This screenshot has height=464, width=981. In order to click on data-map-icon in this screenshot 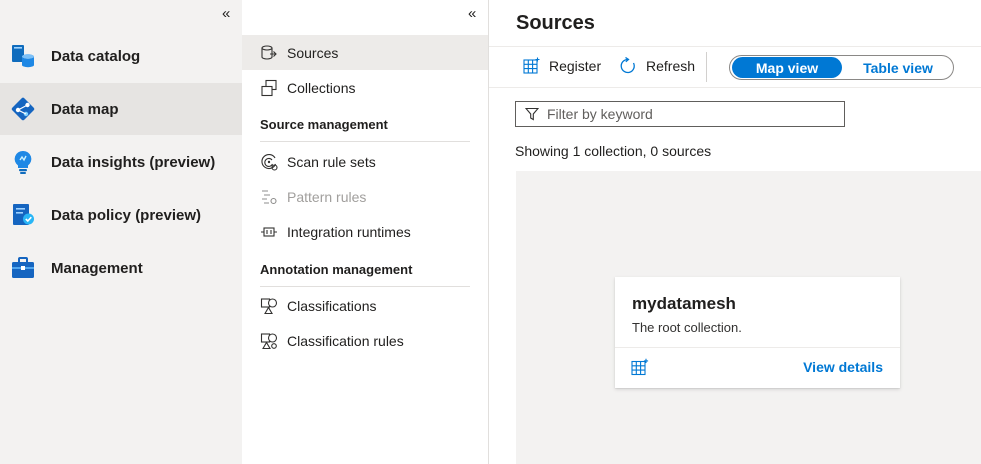, I will do `click(23, 109)`.